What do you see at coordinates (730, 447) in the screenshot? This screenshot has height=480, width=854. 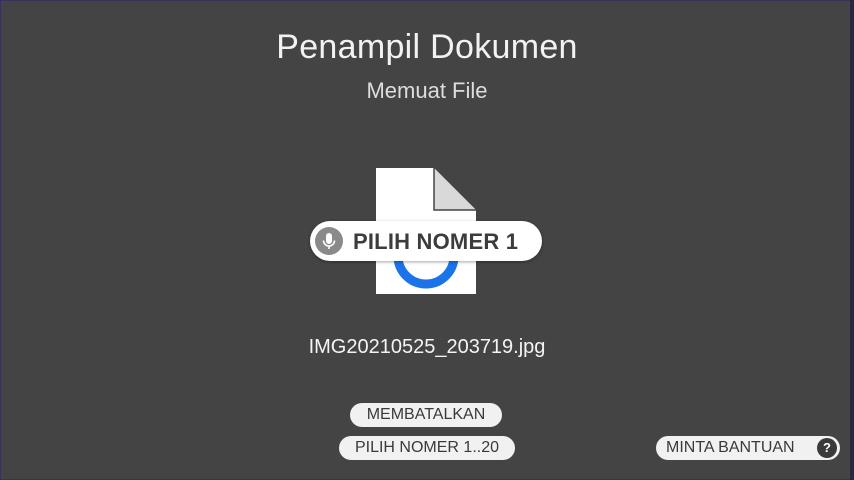 I see `help-button-label: MINTA BANTUAN` at bounding box center [730, 447].